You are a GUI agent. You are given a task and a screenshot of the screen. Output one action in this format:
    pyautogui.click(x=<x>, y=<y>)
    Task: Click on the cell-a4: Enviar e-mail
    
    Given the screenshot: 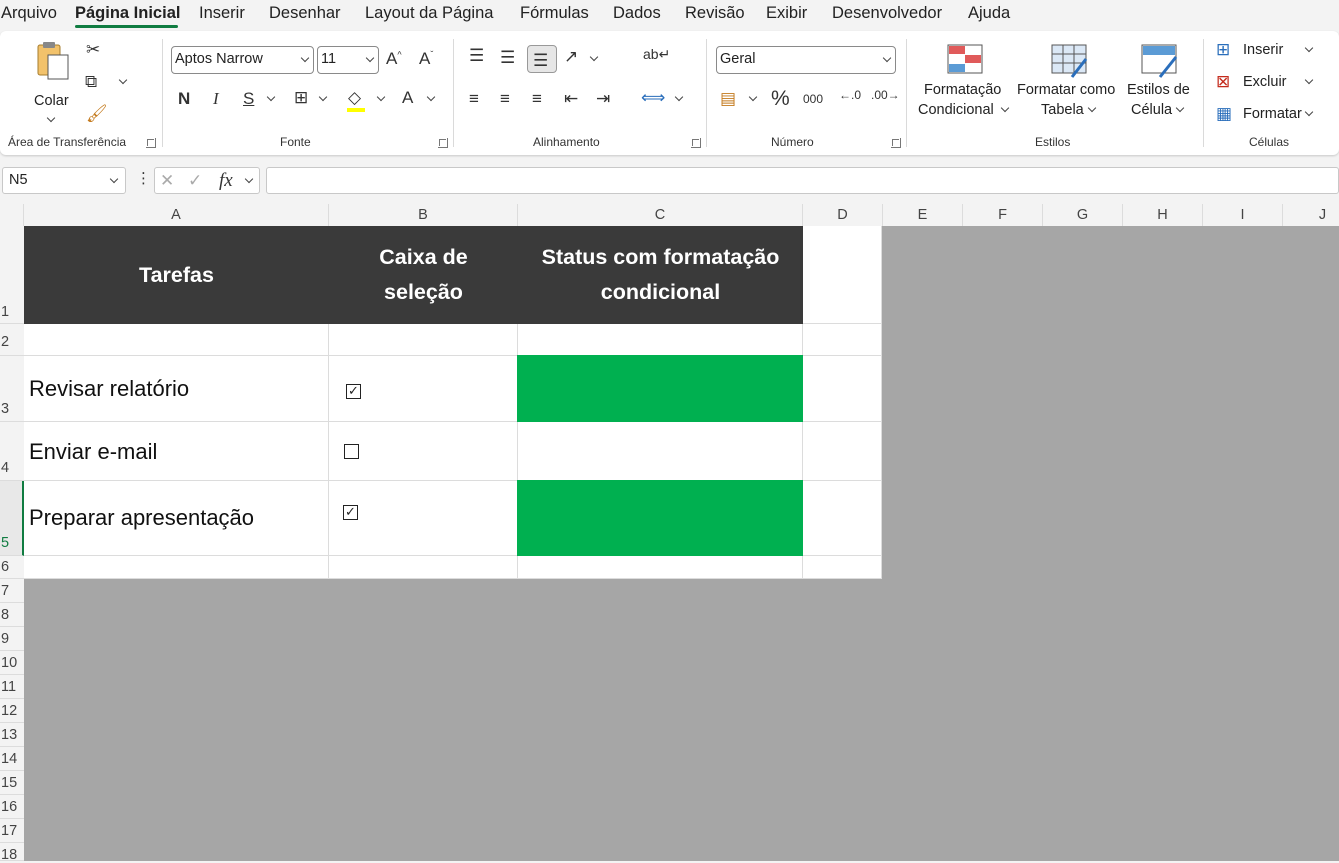 What is the action you would take?
    pyautogui.click(x=176, y=451)
    